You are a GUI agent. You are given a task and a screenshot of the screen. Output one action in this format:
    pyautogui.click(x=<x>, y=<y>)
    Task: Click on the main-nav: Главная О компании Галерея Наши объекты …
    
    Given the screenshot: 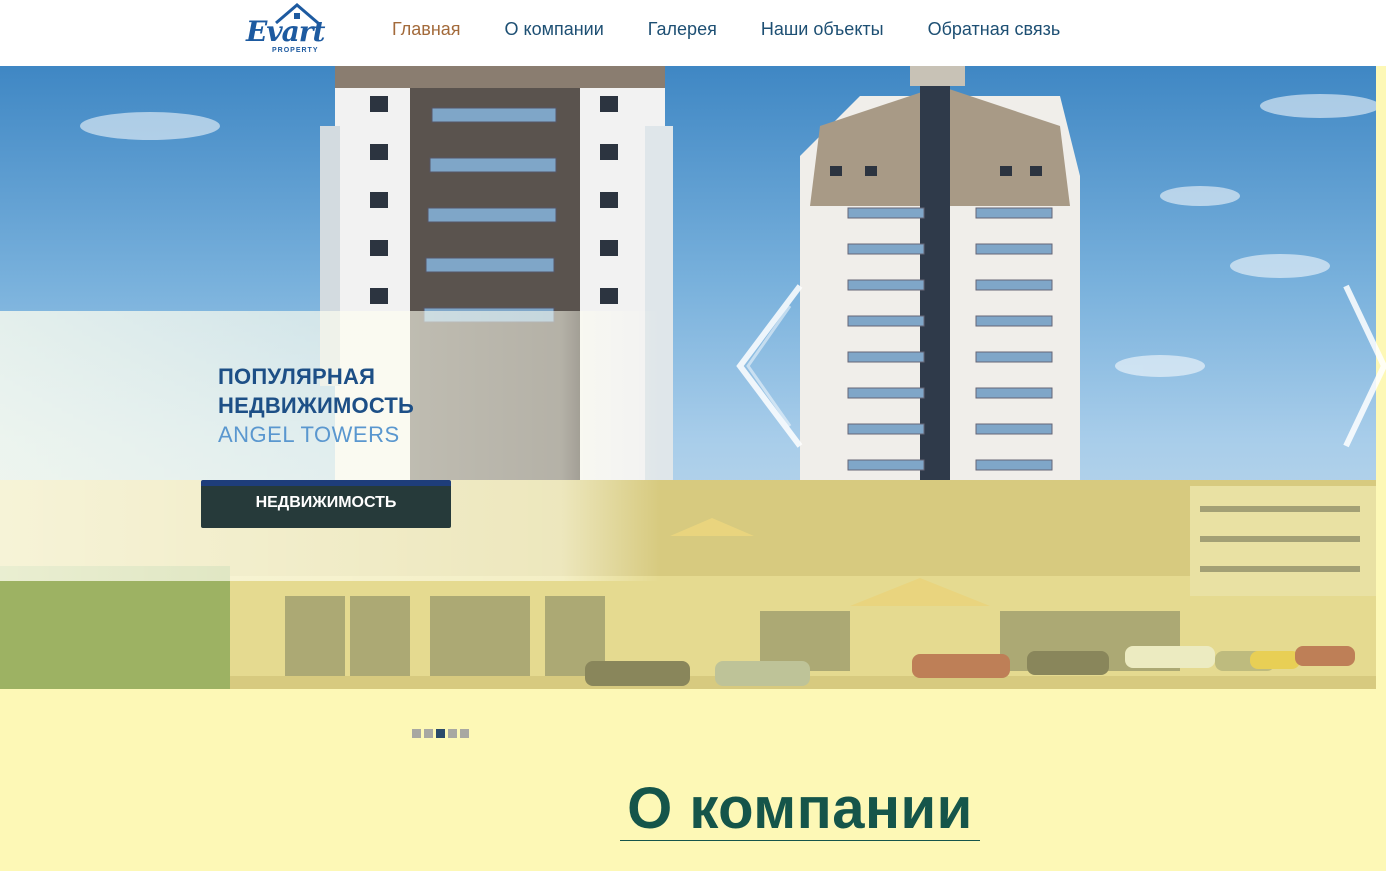 What is the action you would take?
    pyautogui.click(x=748, y=29)
    